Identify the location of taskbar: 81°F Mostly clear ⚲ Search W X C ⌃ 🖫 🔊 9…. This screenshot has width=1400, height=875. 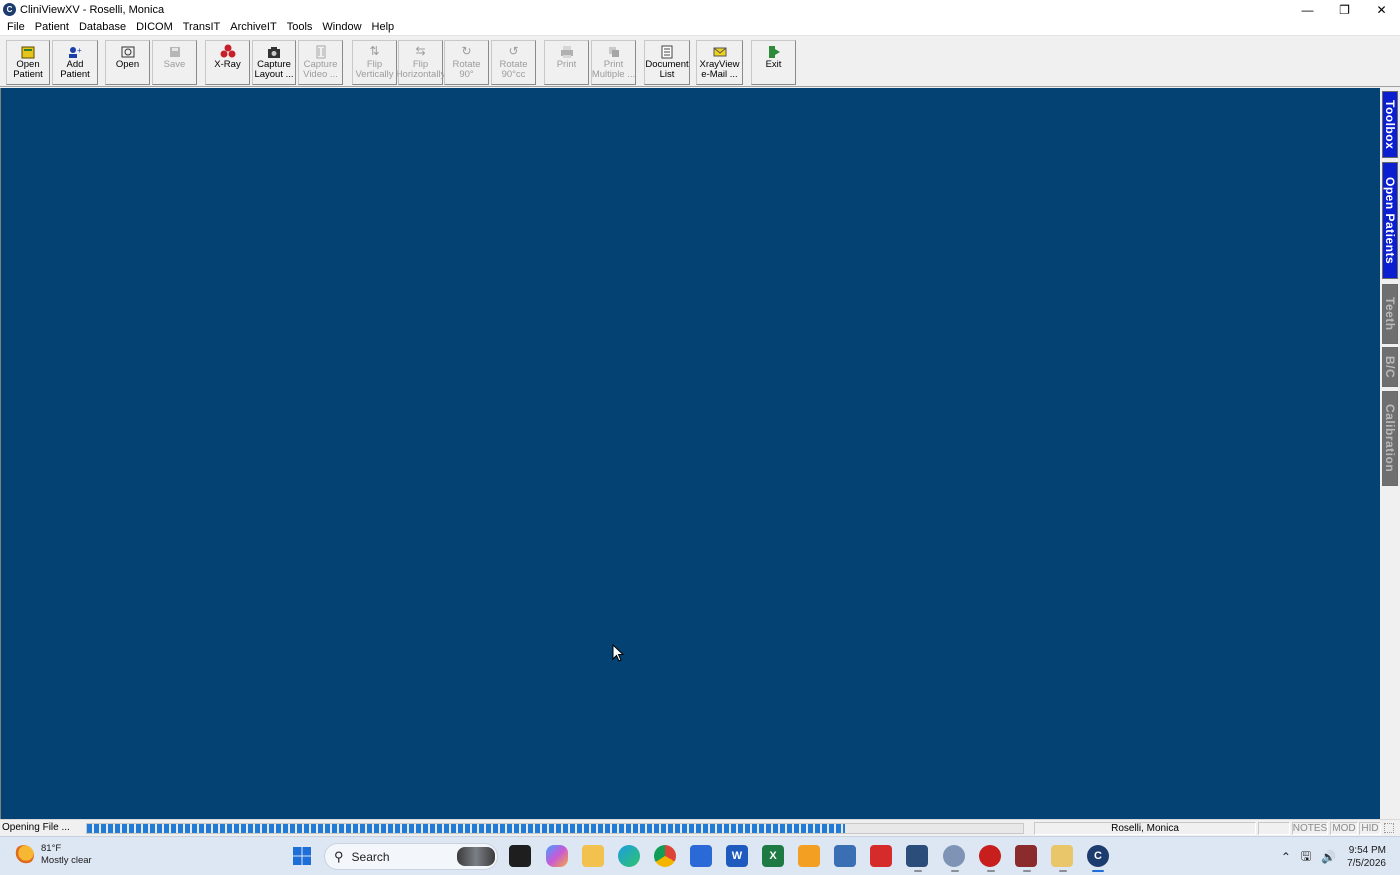
(700, 855).